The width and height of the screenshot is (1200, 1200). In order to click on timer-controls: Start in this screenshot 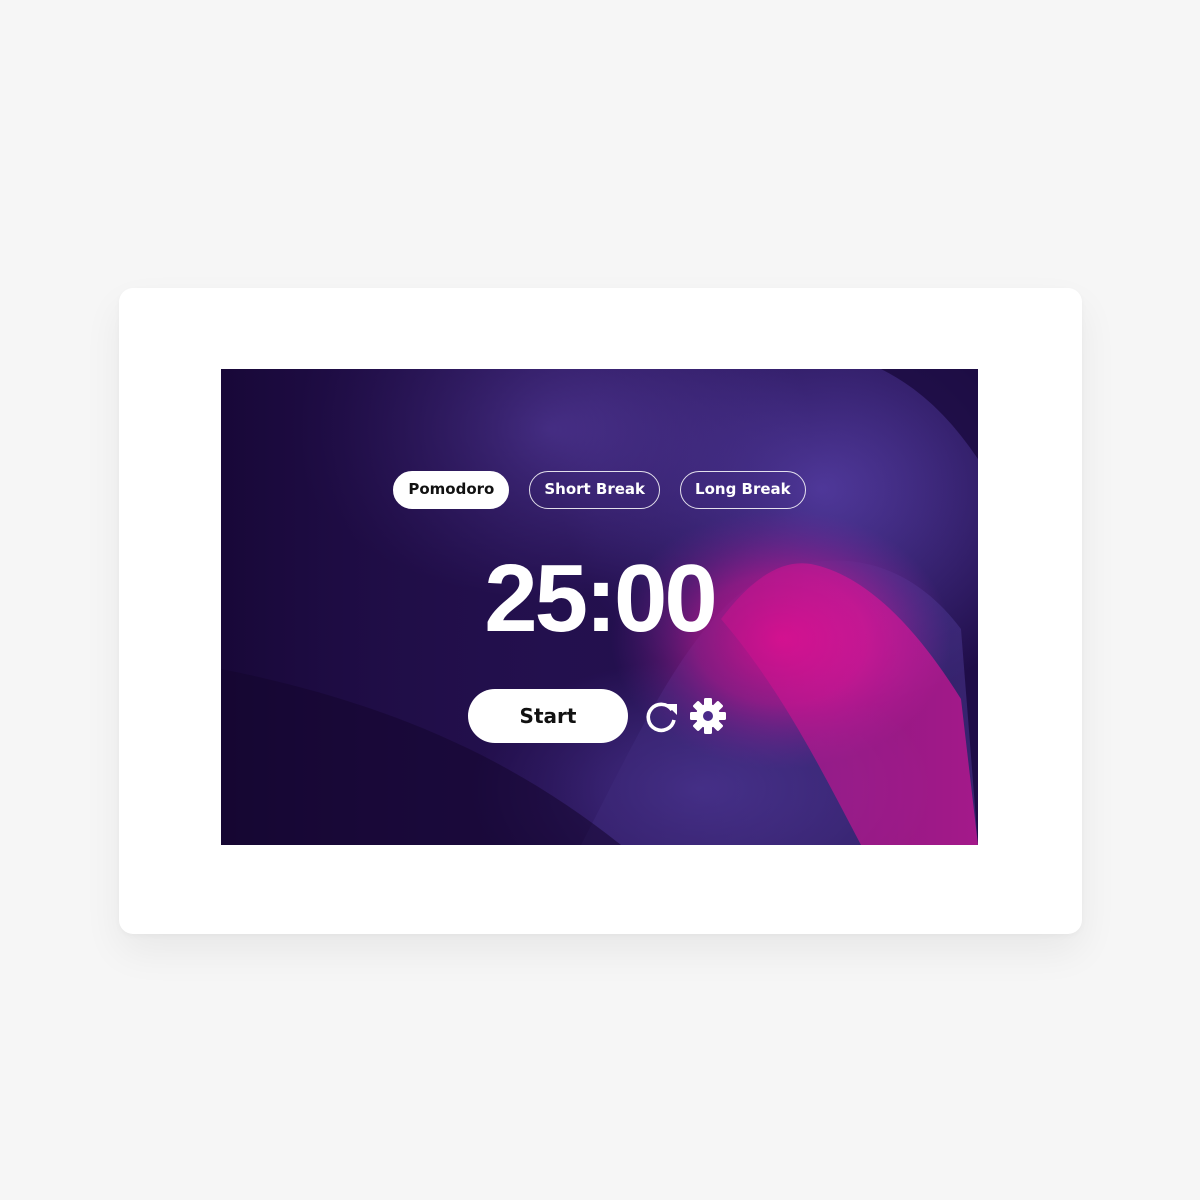, I will do `click(598, 716)`.